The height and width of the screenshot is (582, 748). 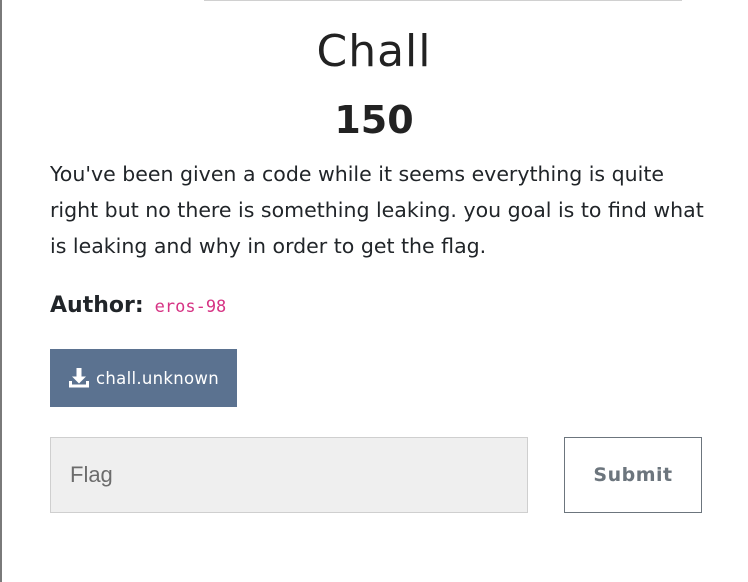 I want to click on download-file-label: chall.unknown, so click(x=157, y=378).